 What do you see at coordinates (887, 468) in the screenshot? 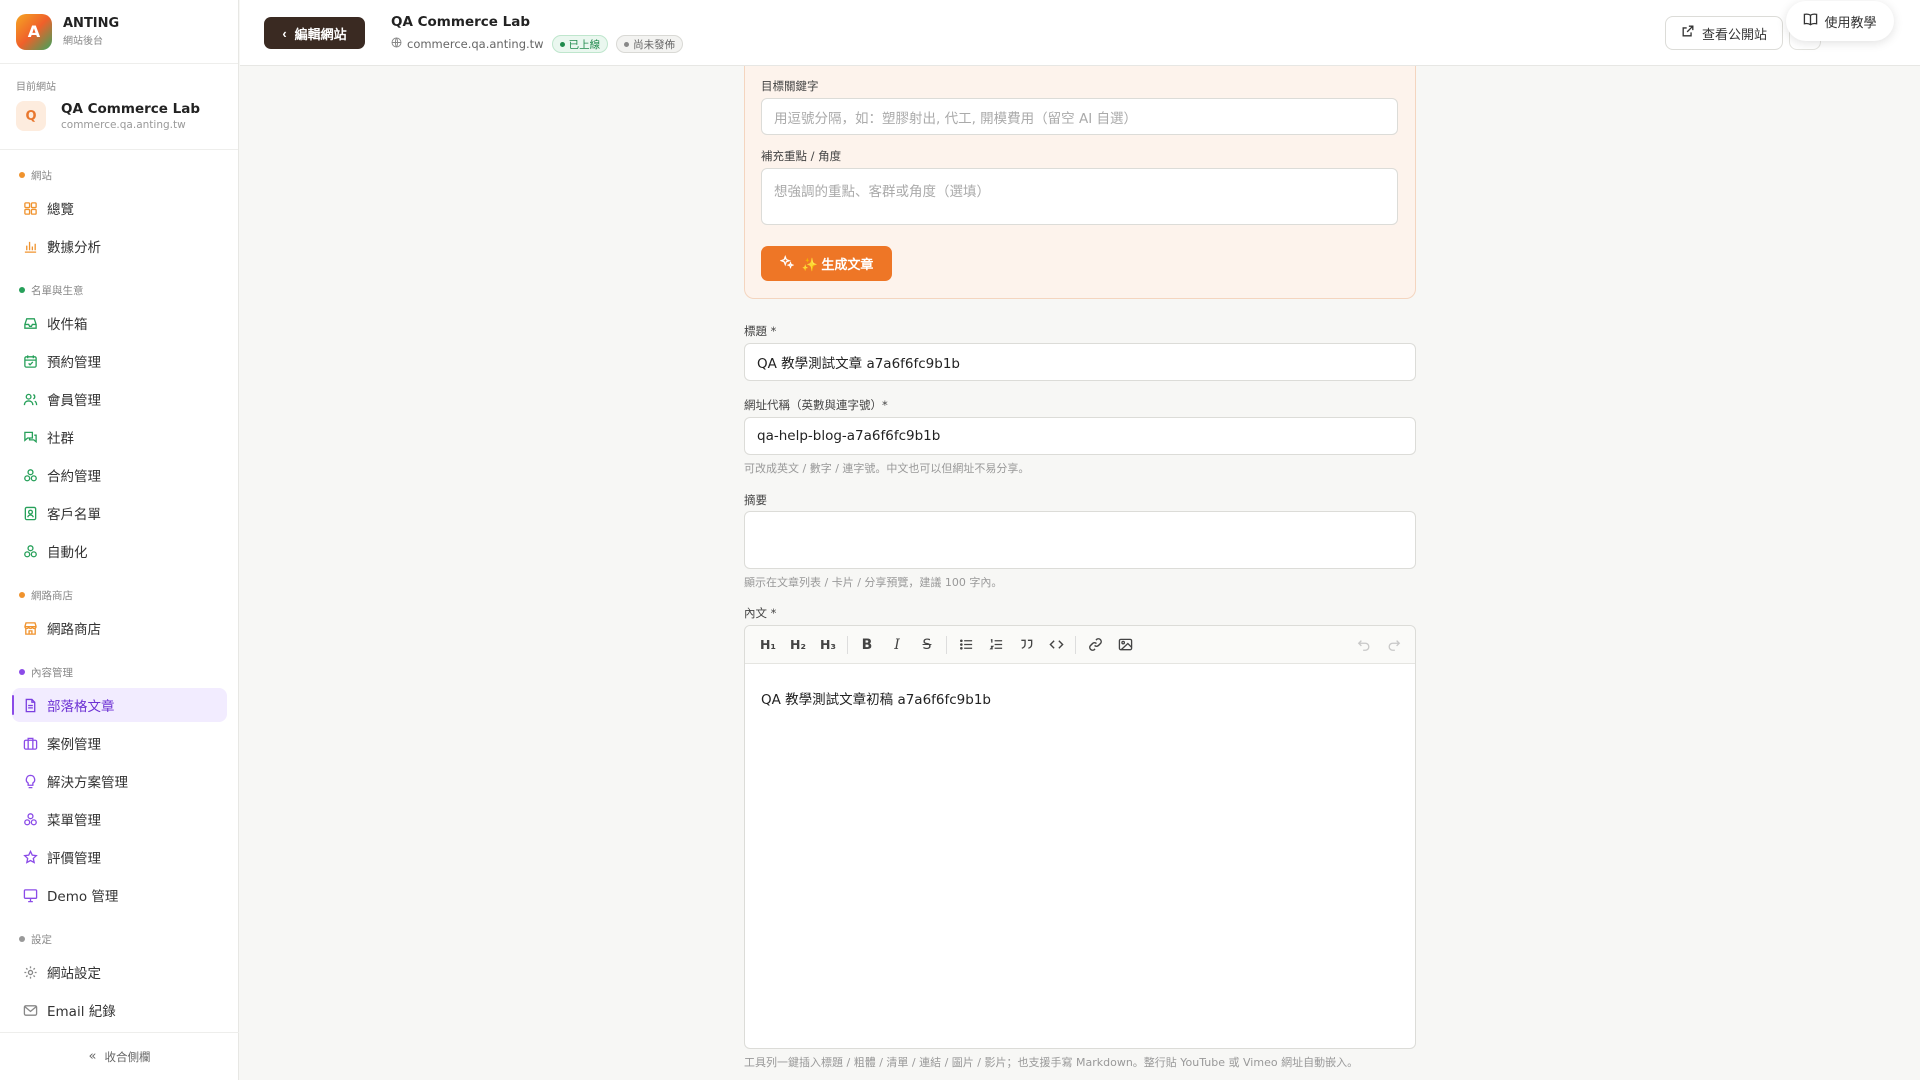
I see `slug-hint: 可改成英文 / 數字 / 連字號。中文也可以但網址不易分享。` at bounding box center [887, 468].